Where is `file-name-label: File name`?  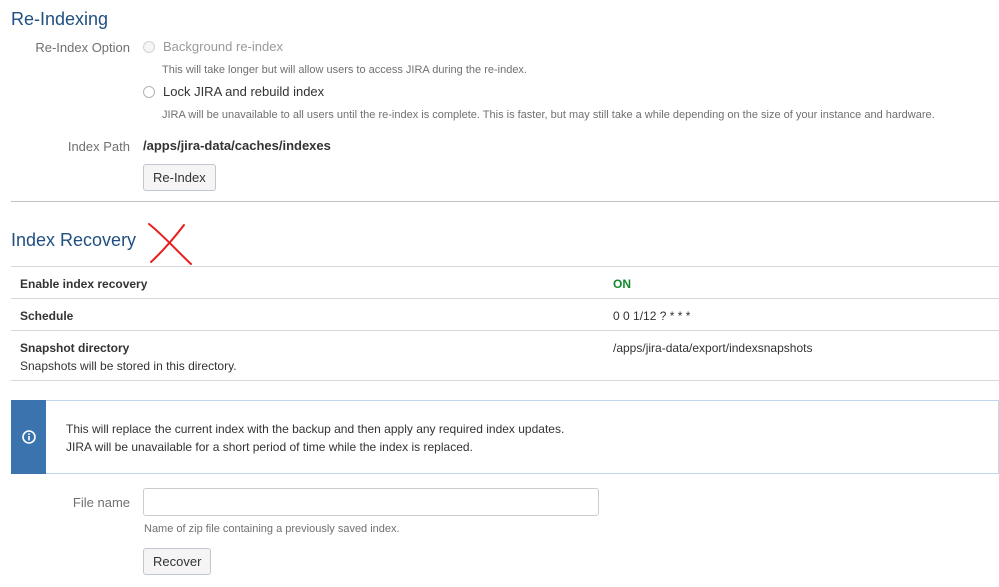
file-name-label: File name is located at coordinates (101, 502).